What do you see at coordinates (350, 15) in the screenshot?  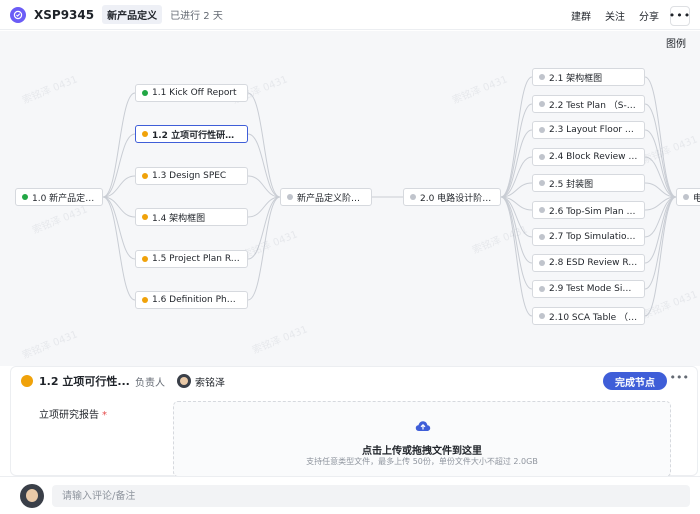 I see `top-header: XSP9345 新产品定义 已进行 2 天 建群 关注 分享 •••` at bounding box center [350, 15].